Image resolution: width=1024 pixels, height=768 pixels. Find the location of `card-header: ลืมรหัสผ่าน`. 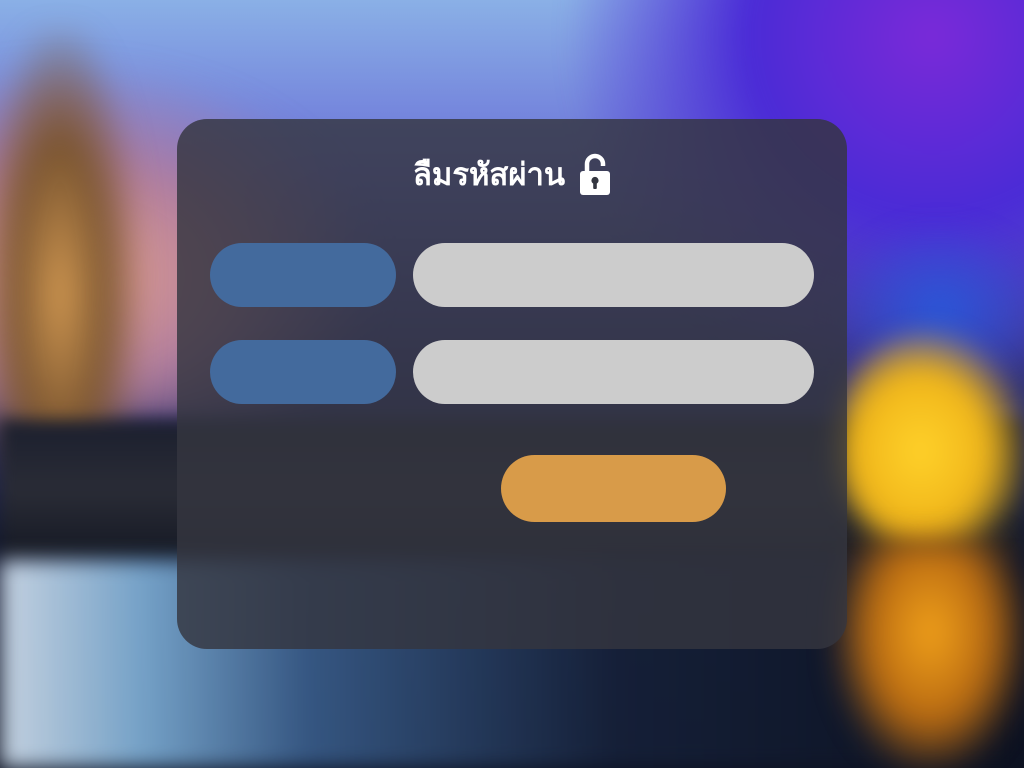

card-header: ลืมรหัสผ่าน is located at coordinates (512, 174).